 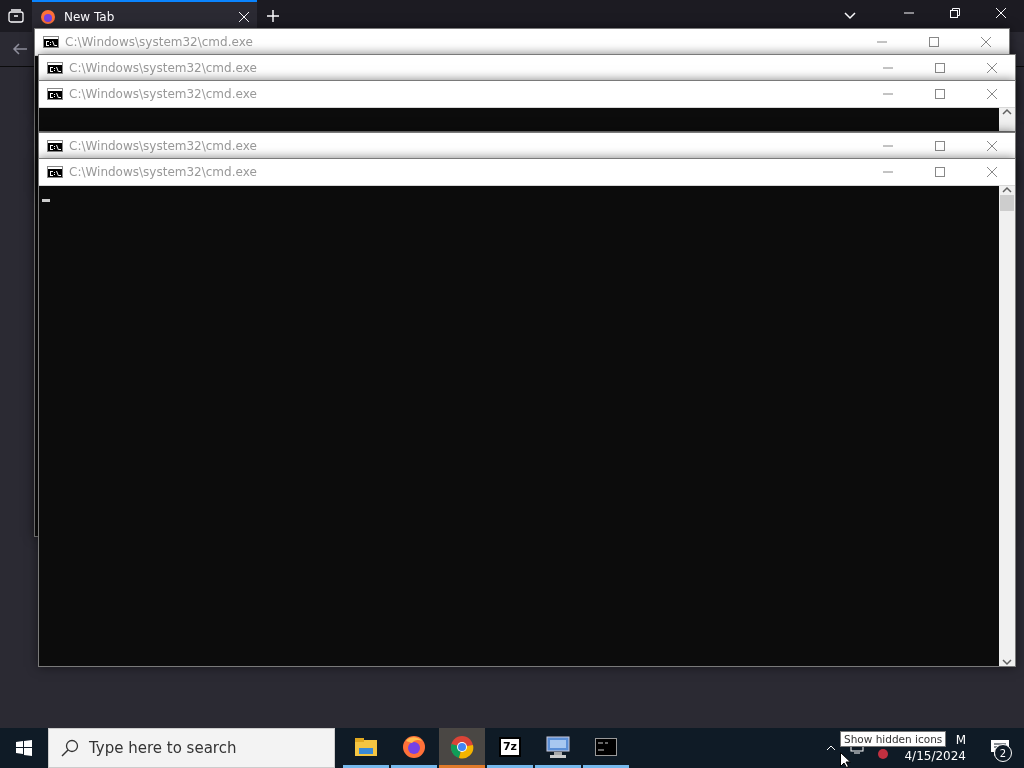 What do you see at coordinates (510, 746) in the screenshot?
I see `archive-app-icon: 7z` at bounding box center [510, 746].